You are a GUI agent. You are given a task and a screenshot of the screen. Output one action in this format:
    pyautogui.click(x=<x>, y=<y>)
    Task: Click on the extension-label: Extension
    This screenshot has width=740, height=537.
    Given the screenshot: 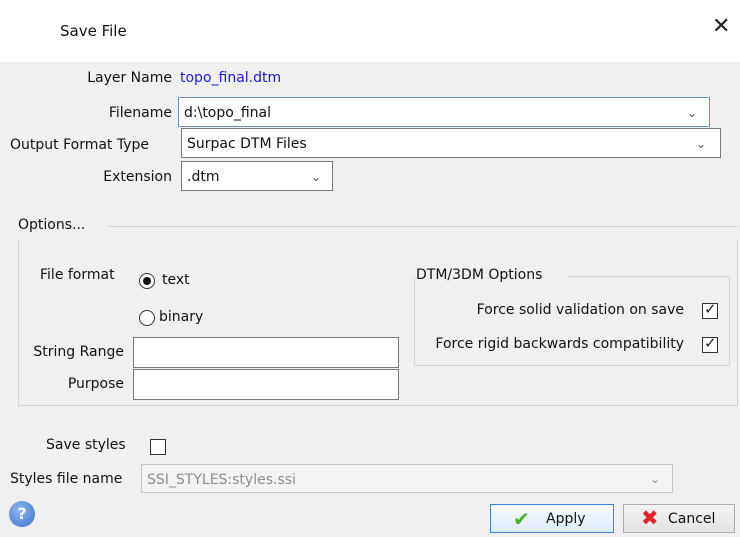 What is the action you would take?
    pyautogui.click(x=137, y=177)
    